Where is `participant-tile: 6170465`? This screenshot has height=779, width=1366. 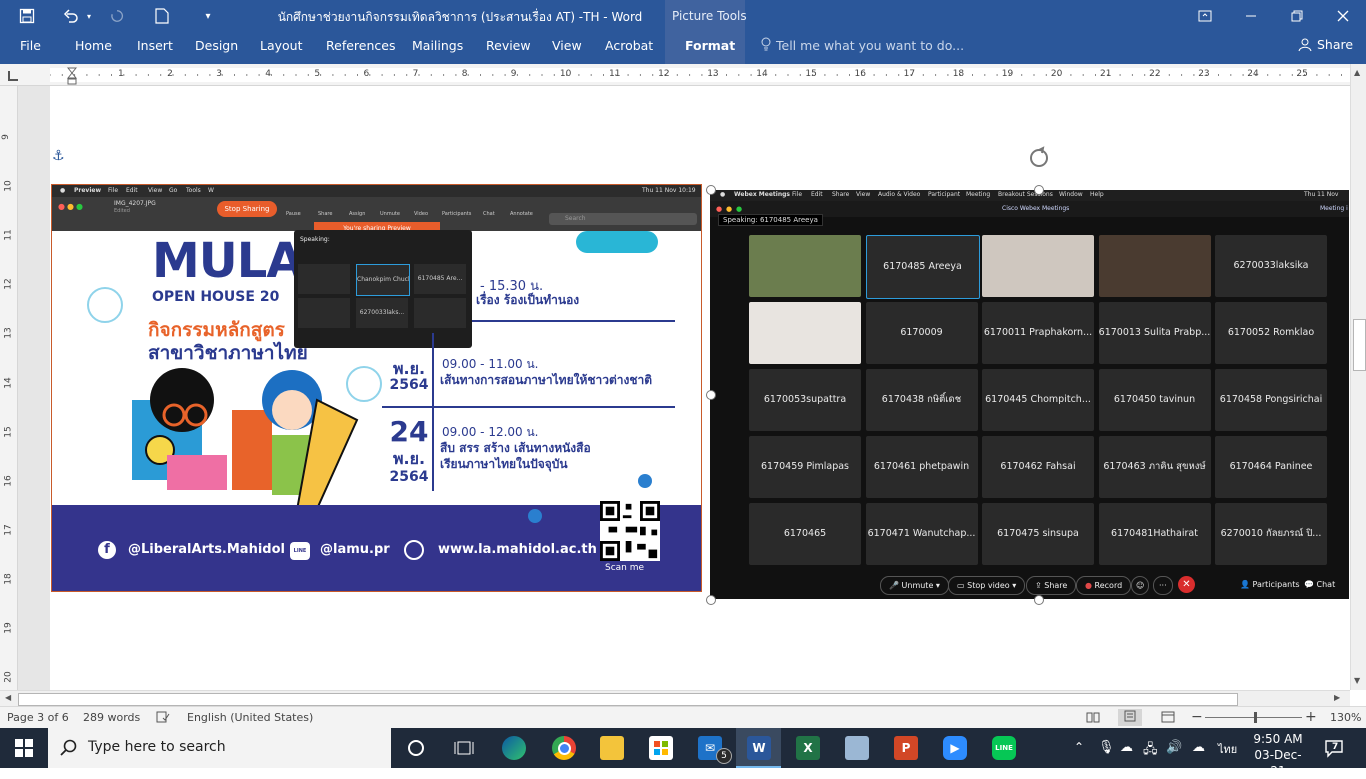 participant-tile: 6170465 is located at coordinates (805, 534).